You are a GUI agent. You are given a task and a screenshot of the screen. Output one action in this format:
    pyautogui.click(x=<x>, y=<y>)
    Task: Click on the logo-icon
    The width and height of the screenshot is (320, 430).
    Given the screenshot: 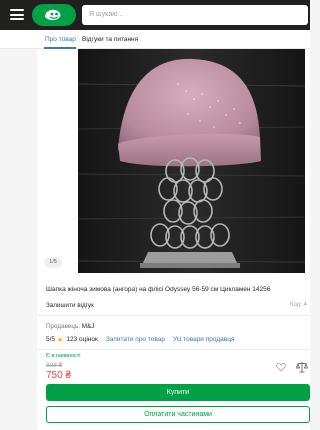 What is the action you would take?
    pyautogui.click(x=54, y=15)
    